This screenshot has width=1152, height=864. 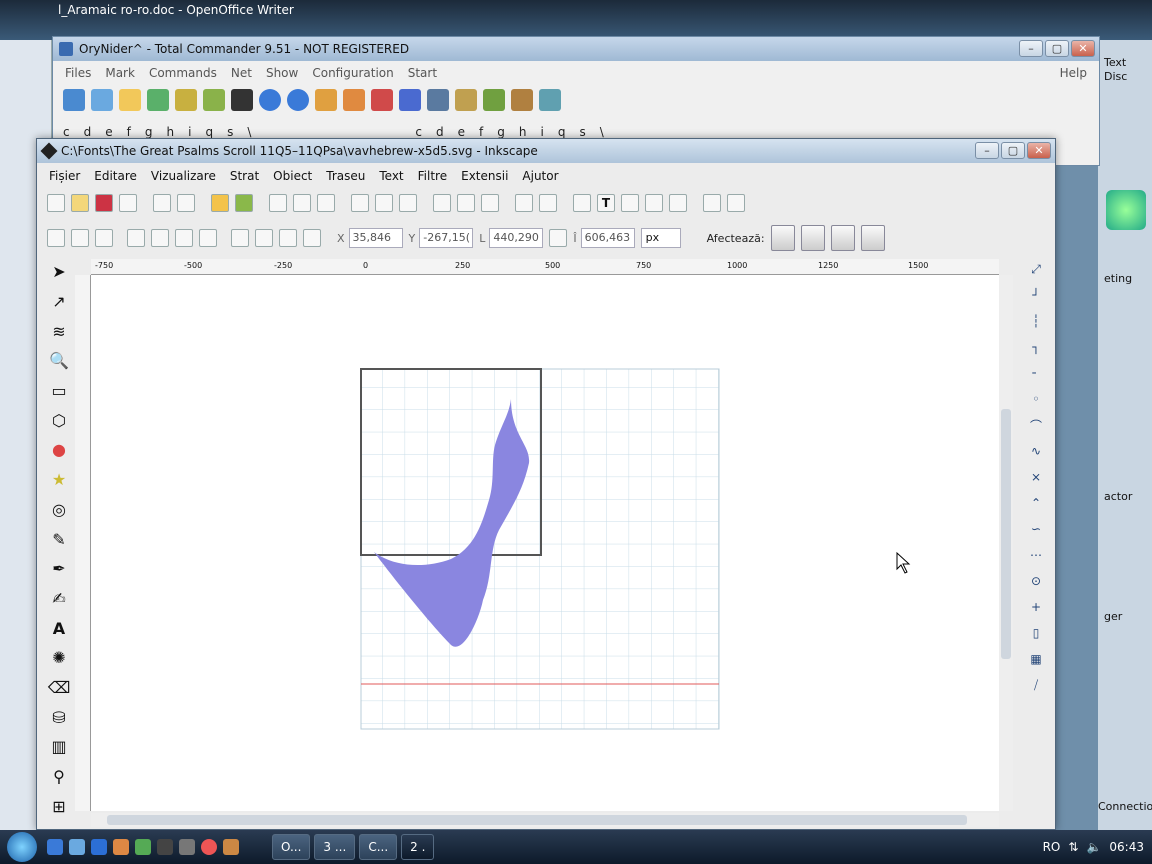 What do you see at coordinates (56, 203) in the screenshot?
I see `new-icon` at bounding box center [56, 203].